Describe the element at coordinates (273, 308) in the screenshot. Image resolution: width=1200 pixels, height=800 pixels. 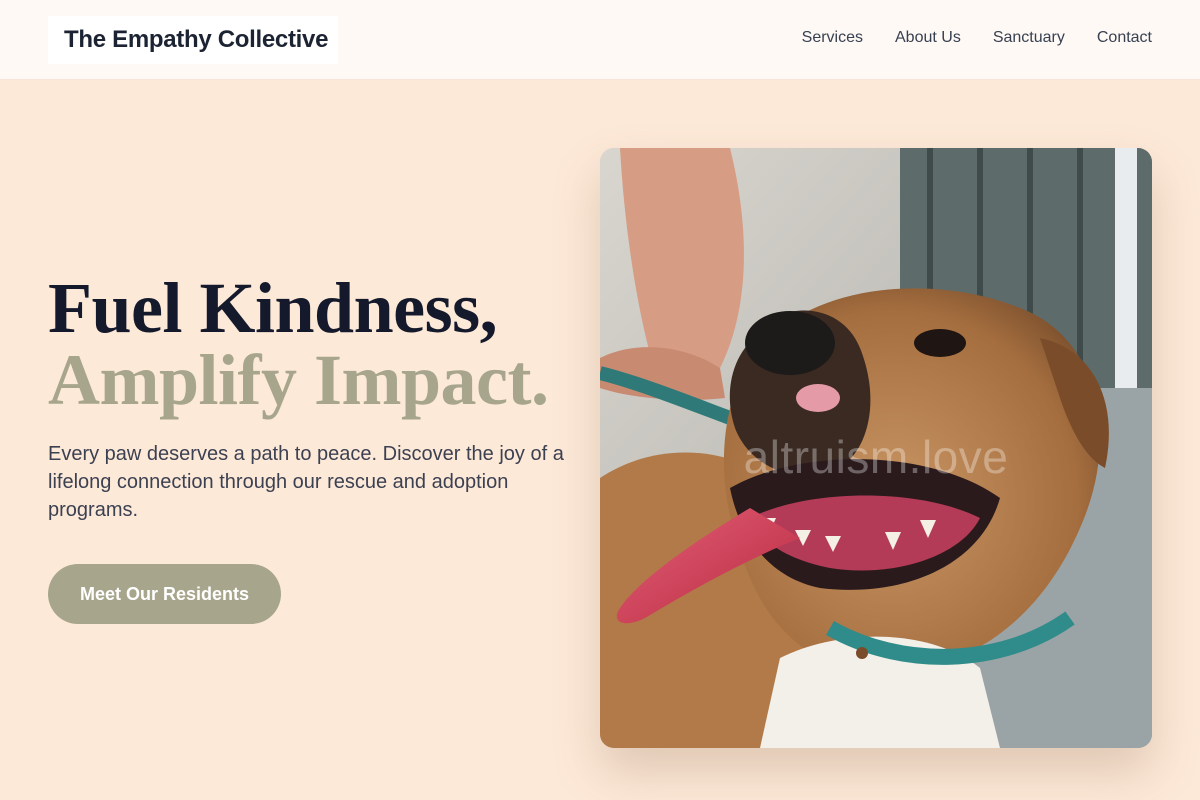
I see `headline-line-1: Fuel Kindness,` at that location.